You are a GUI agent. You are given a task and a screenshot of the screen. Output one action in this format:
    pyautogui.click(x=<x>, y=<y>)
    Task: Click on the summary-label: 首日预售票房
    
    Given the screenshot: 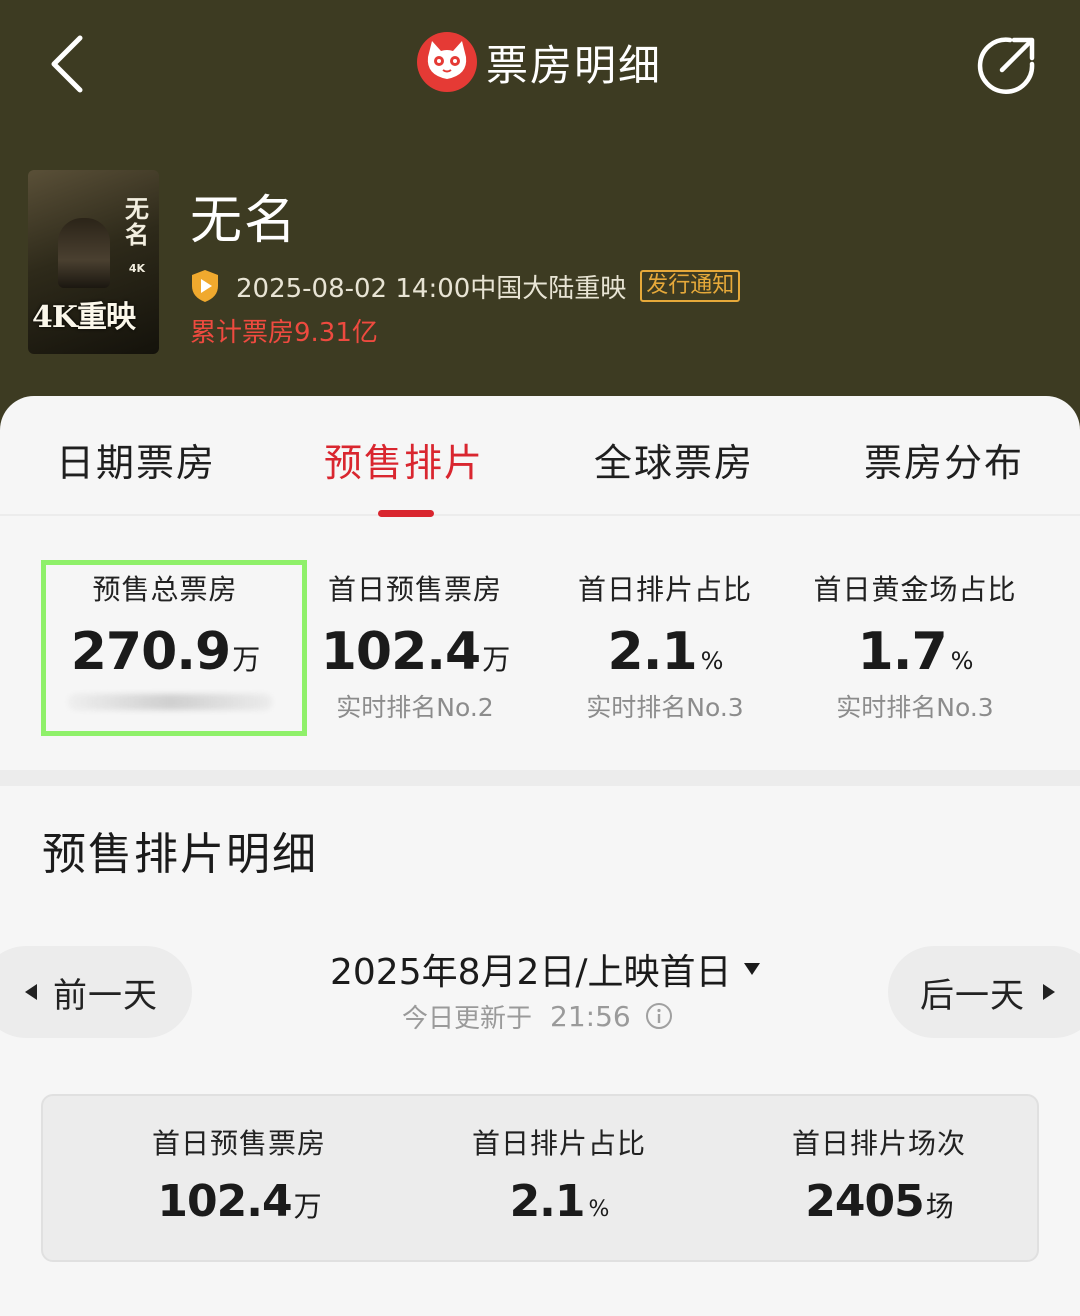 What is the action you would take?
    pyautogui.click(x=238, y=1143)
    